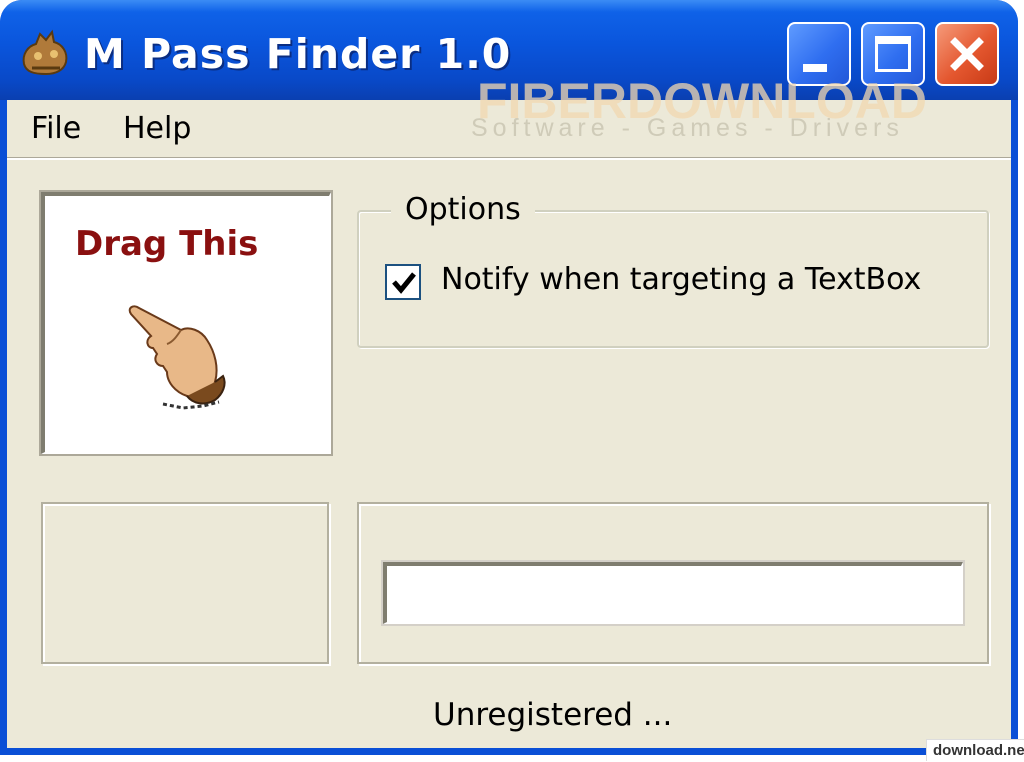 Image resolution: width=1024 pixels, height=762 pixels. I want to click on checkmark-icon, so click(404, 283).